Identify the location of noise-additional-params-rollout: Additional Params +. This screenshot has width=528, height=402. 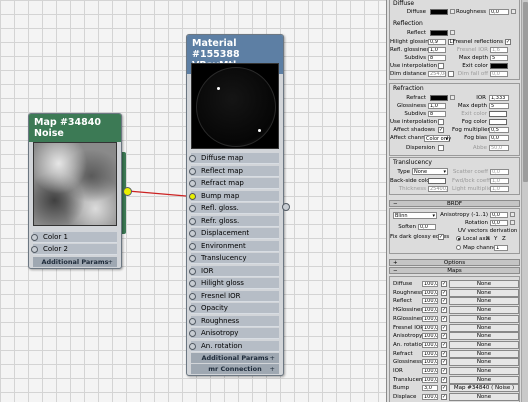
(75, 262).